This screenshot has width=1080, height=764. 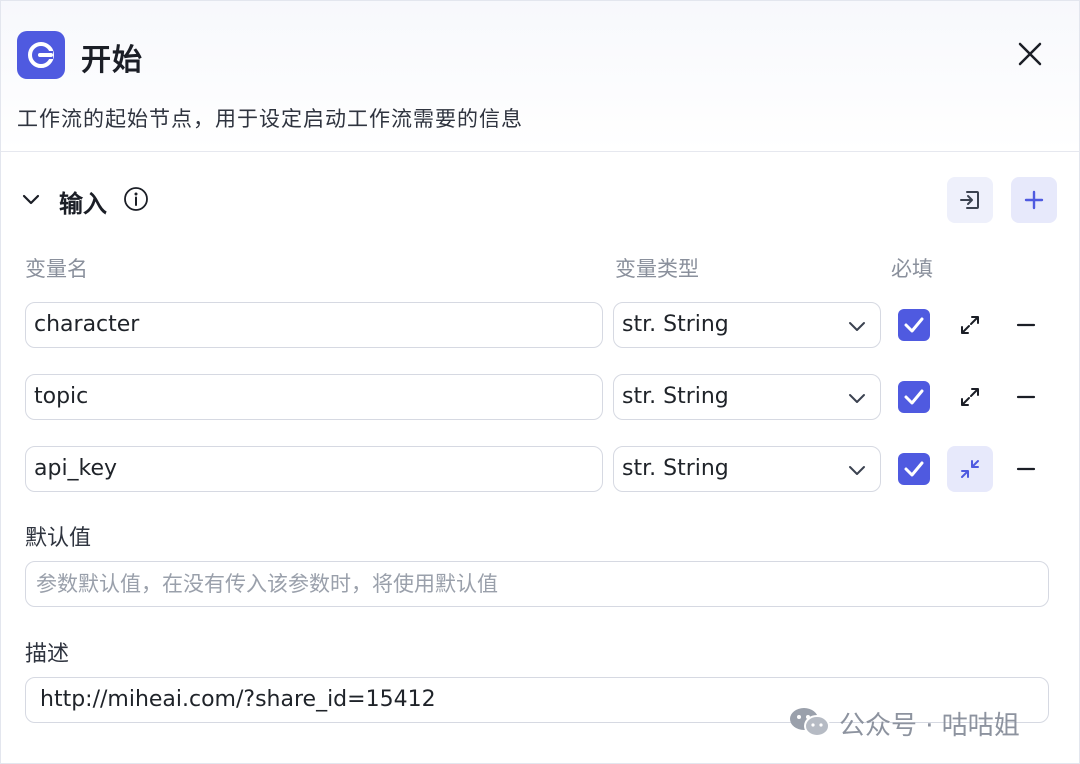 I want to click on node-description: 工作流的起始节点，用于设定启动工作流需要的信息, so click(x=270, y=119).